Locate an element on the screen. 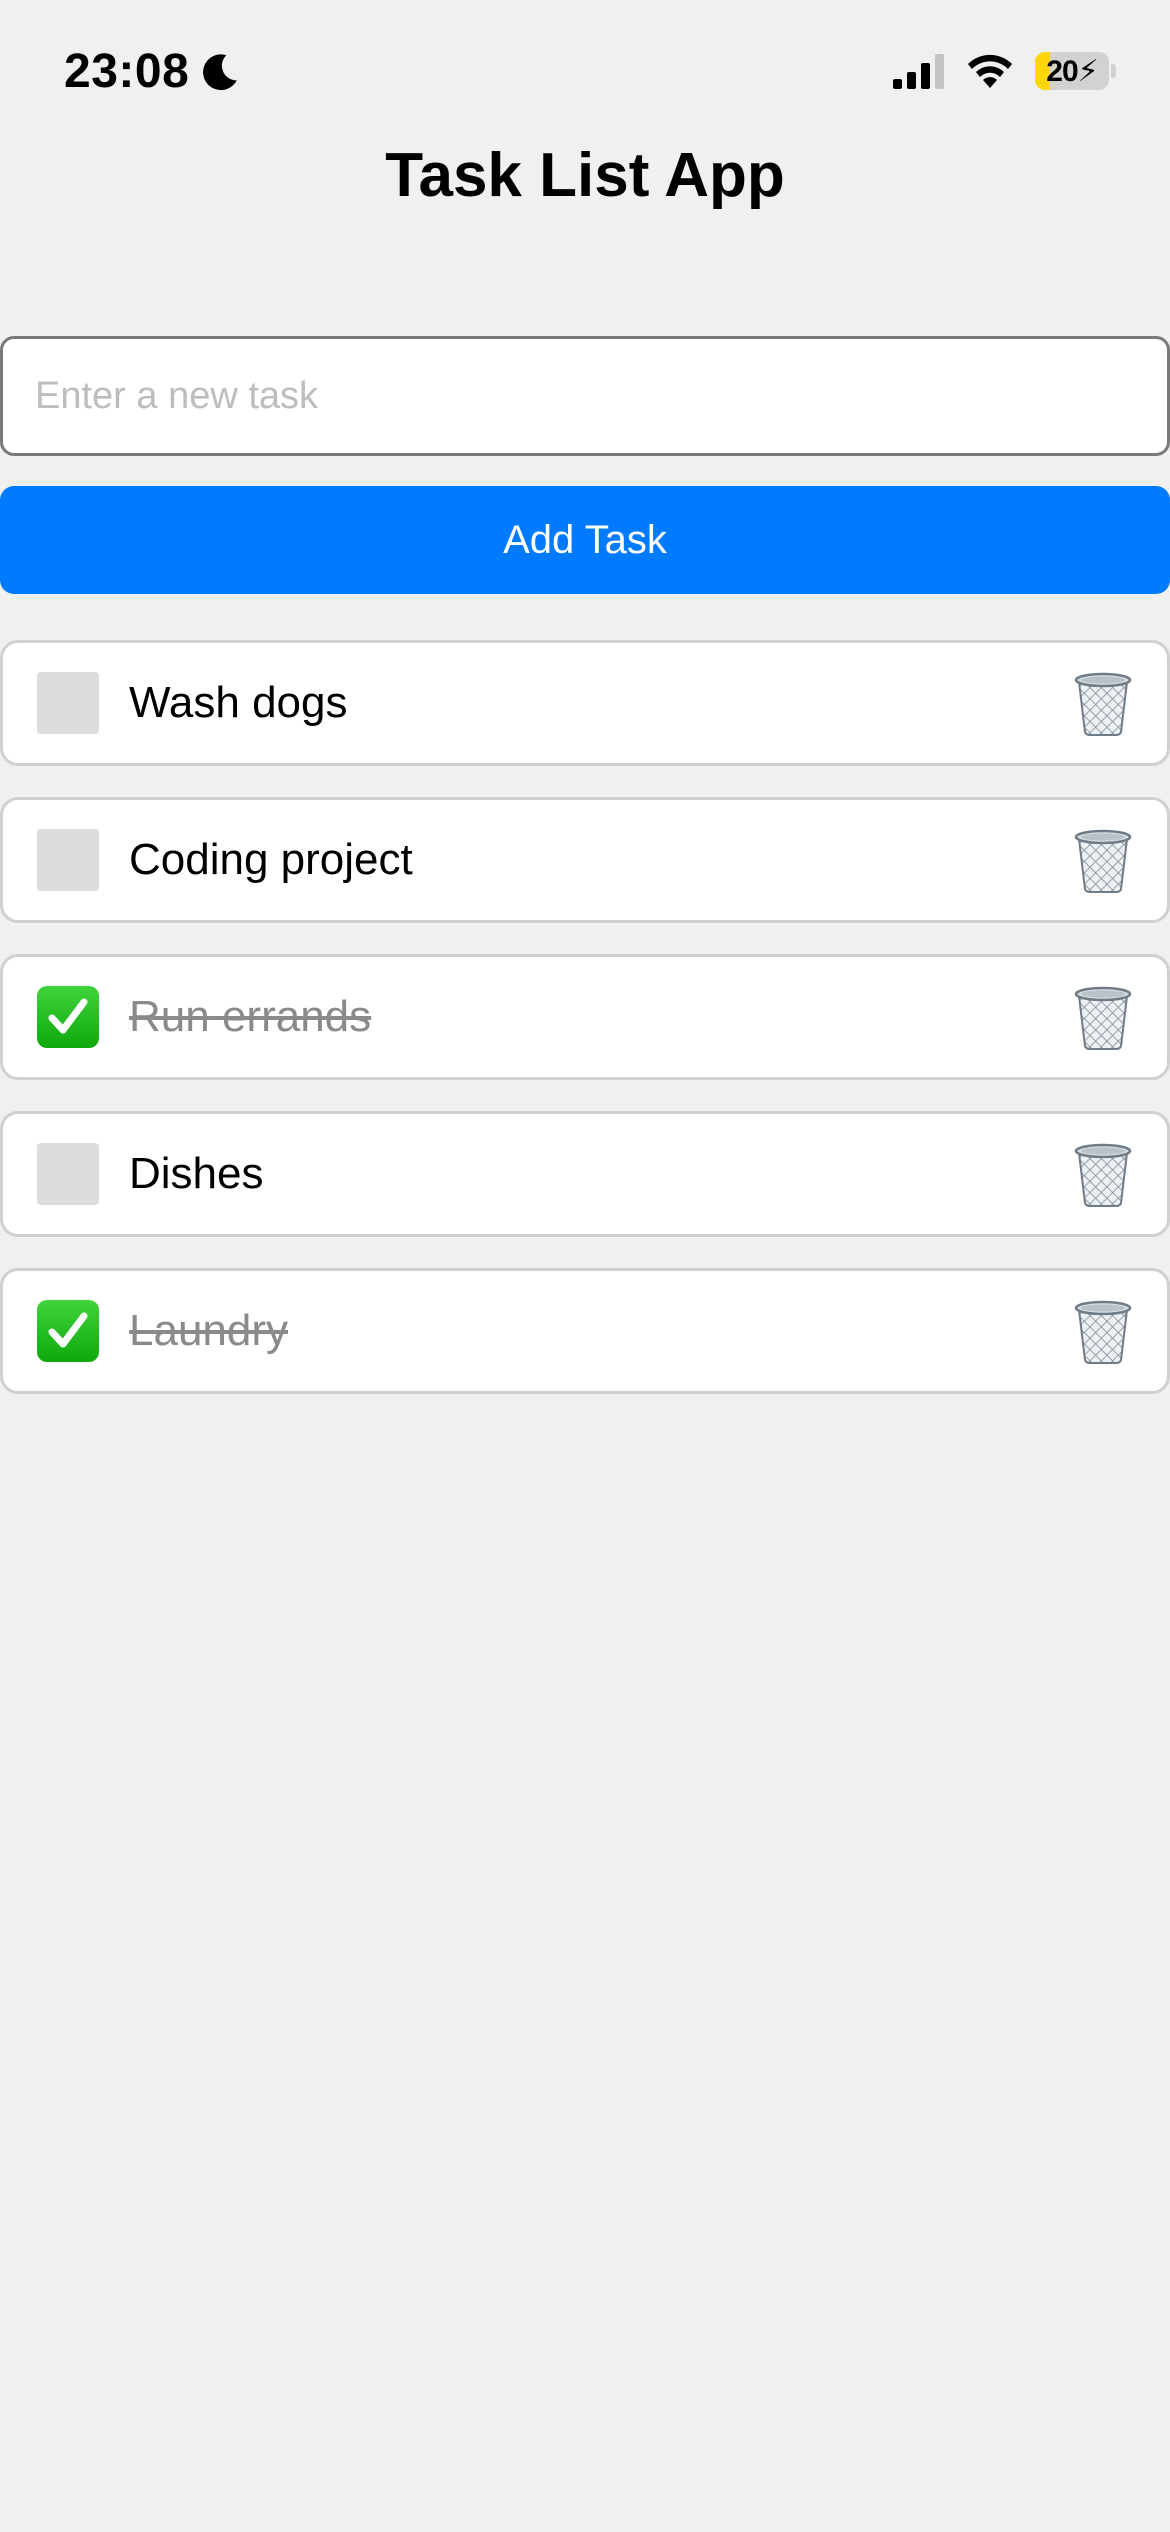  task-item: Run errands is located at coordinates (585, 1017).